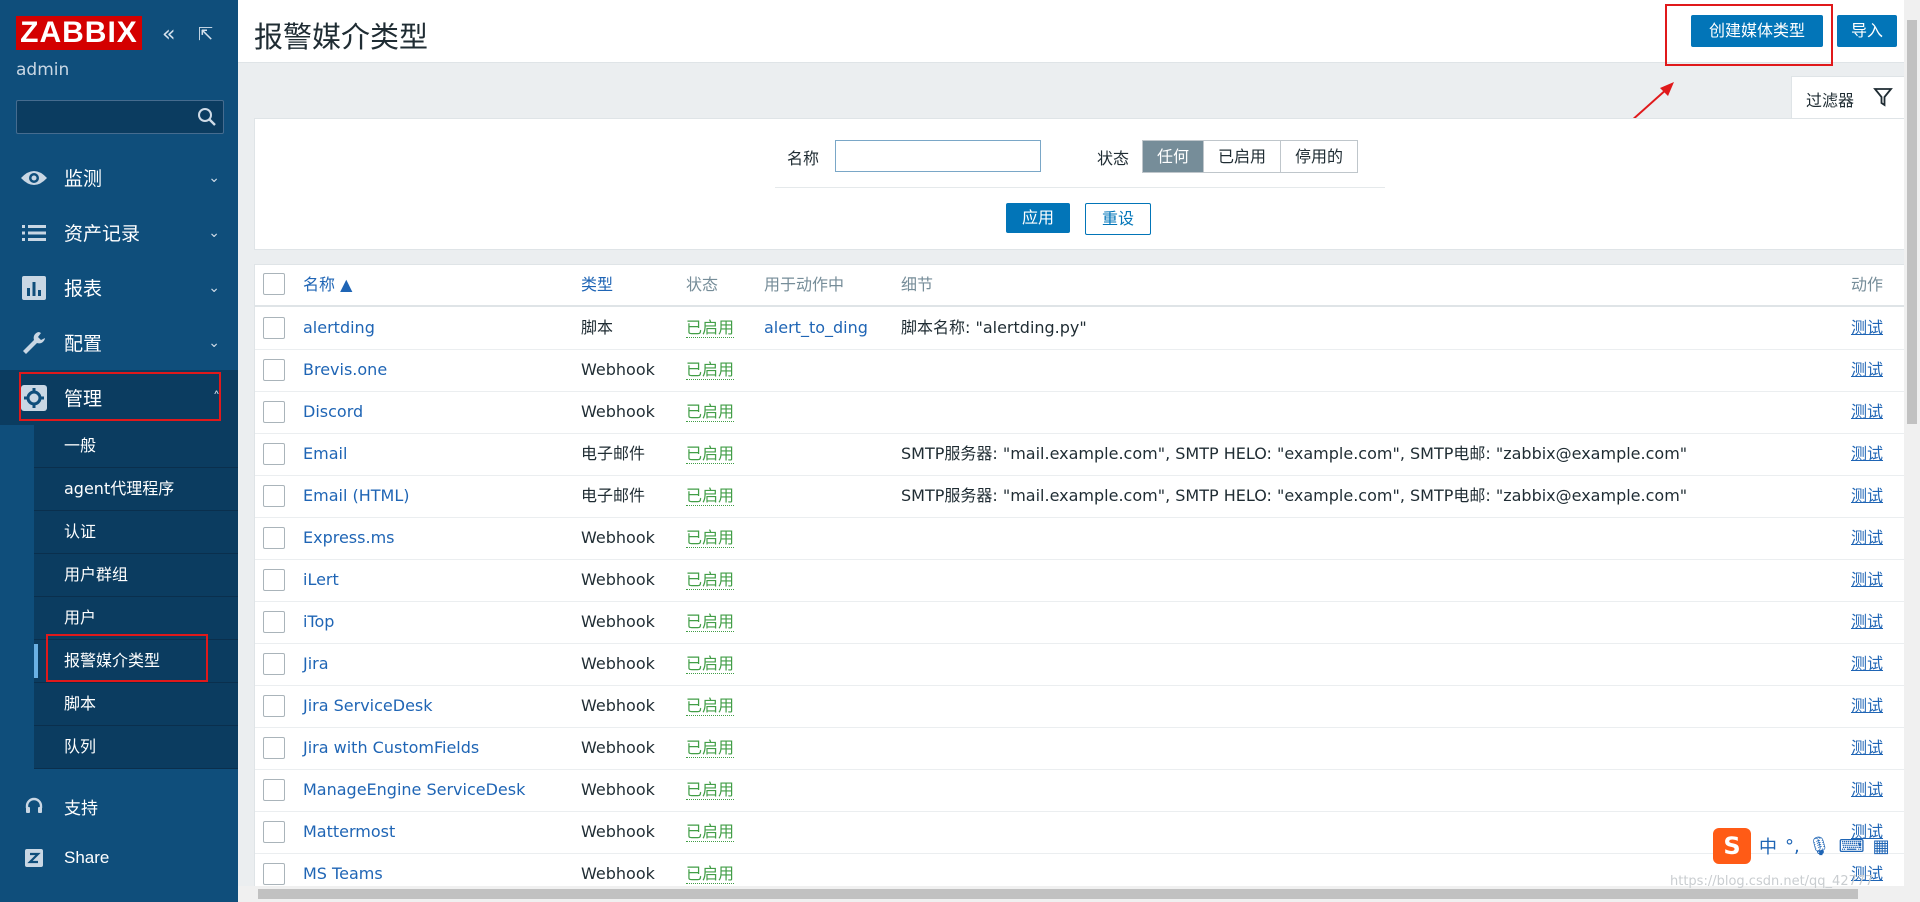  I want to click on status-option-any: 任何, so click(1174, 156).